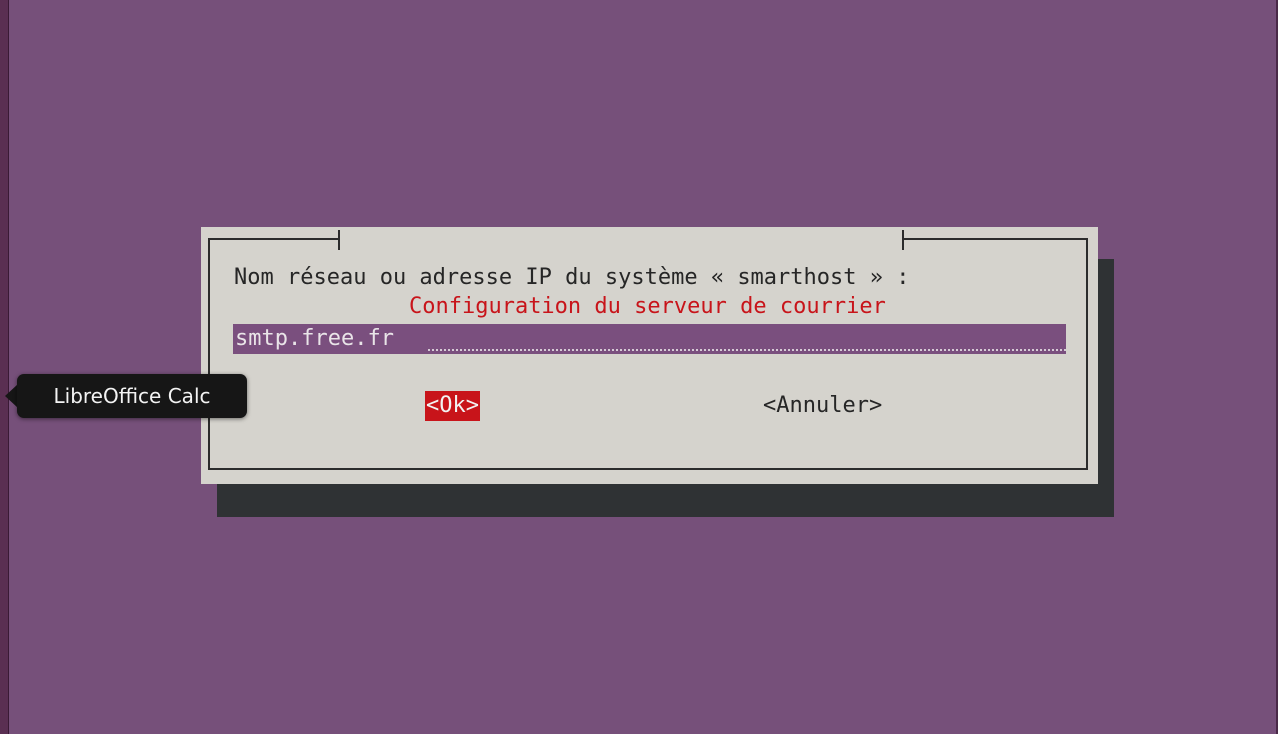  I want to click on dialog-title-wrapper: Configuration du serveur de courrier, so click(621, 273).